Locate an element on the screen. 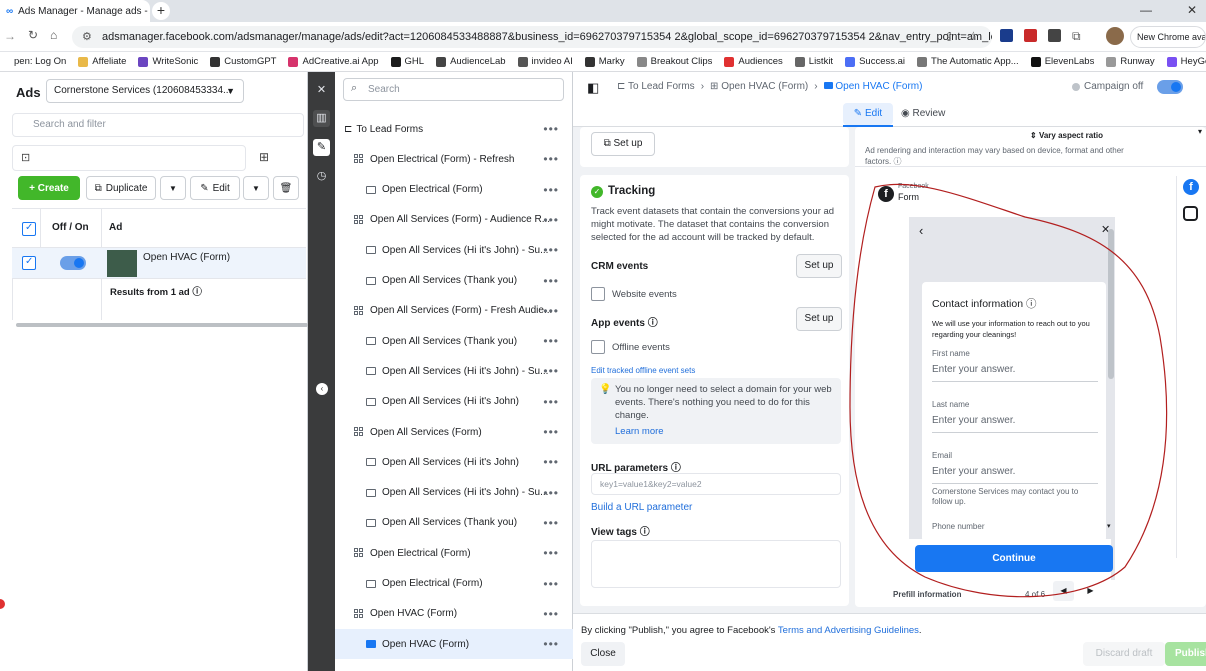 The width and height of the screenshot is (1206, 671). forward-icon: → is located at coordinates (10, 36).